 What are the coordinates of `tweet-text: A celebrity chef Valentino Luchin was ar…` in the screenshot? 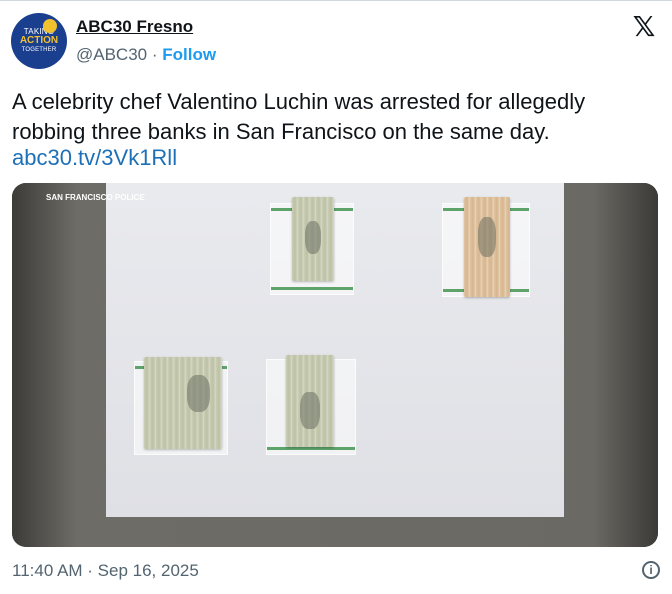 It's located at (299, 116).